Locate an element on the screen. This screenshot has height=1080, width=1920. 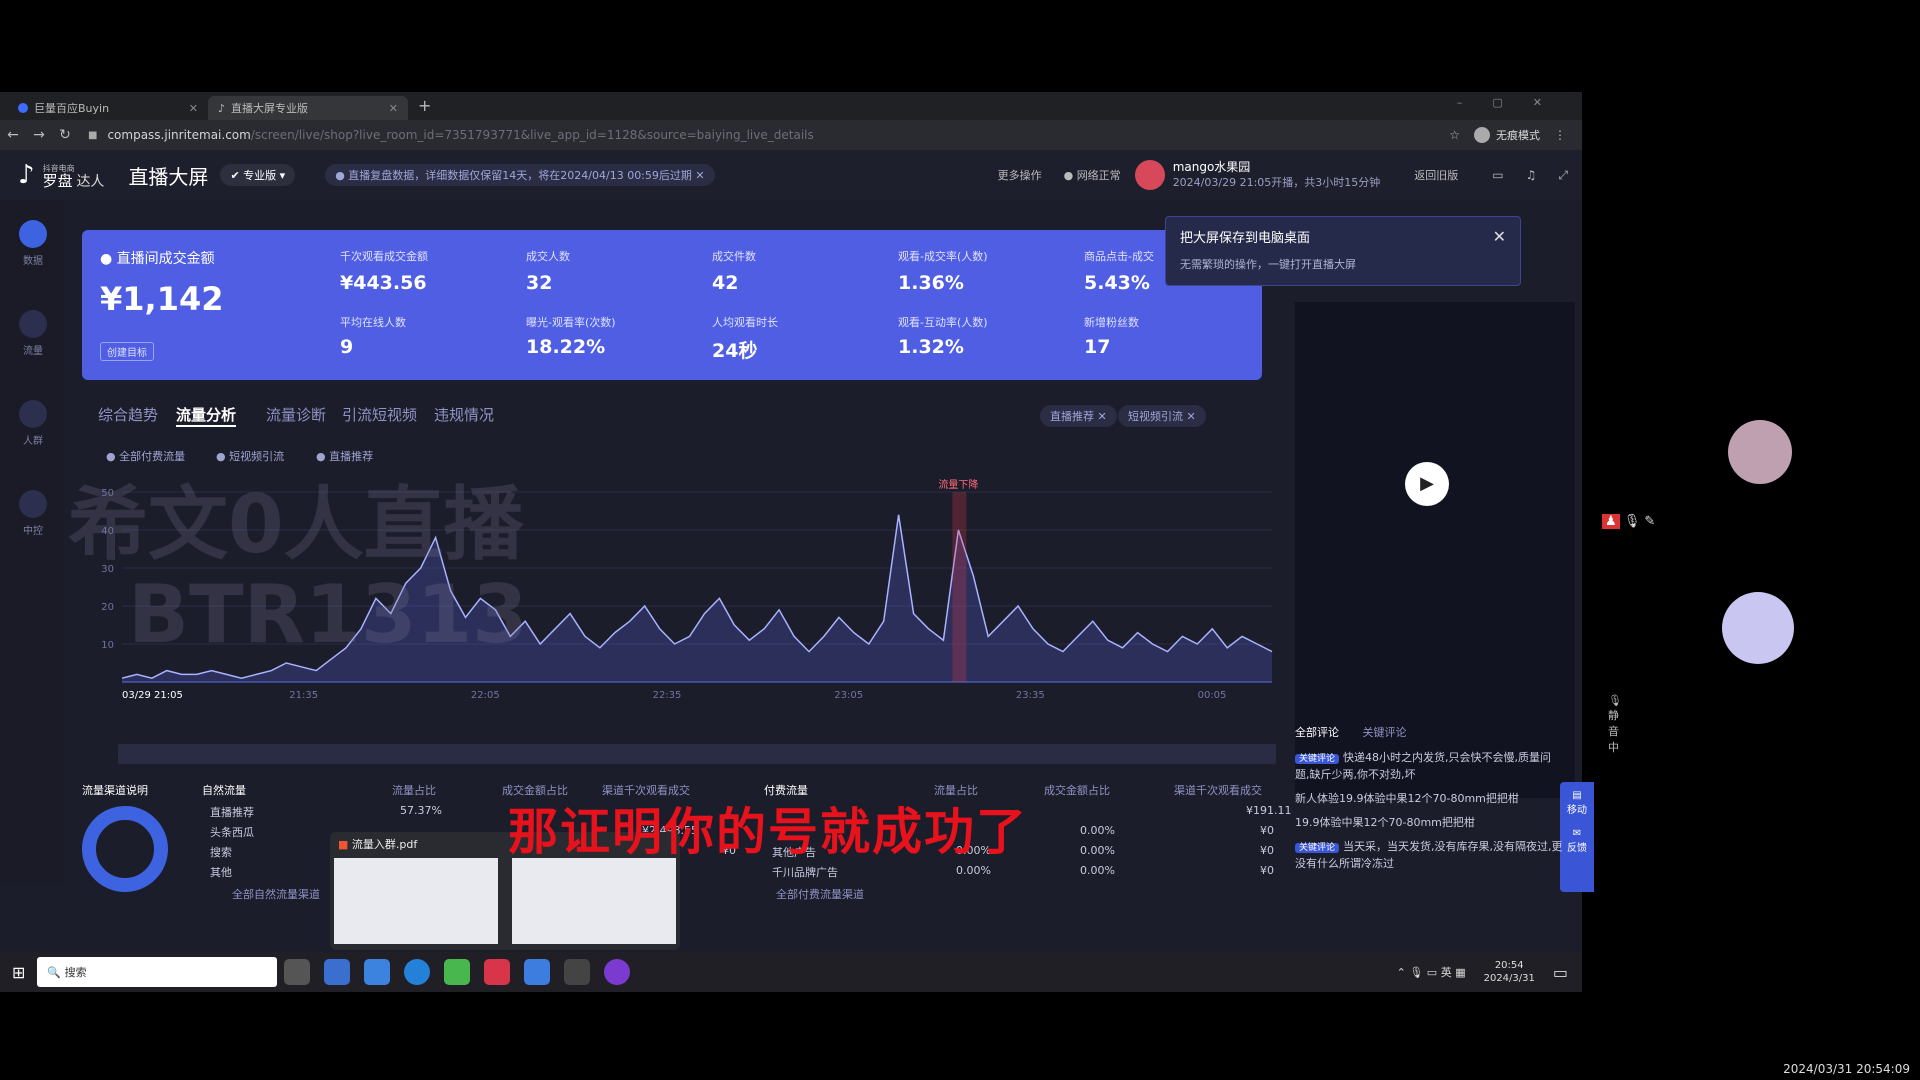
sidebar-item-audience: 人群 is located at coordinates (33, 423).